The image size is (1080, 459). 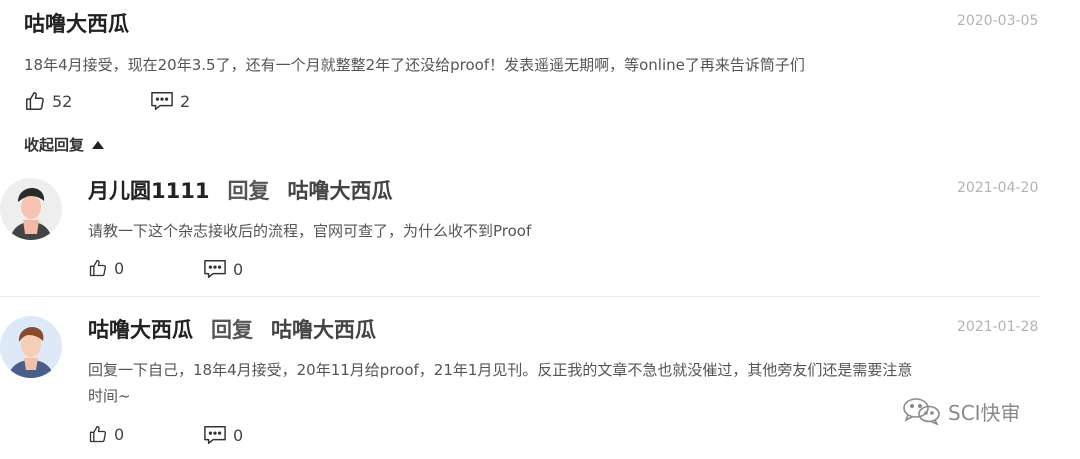 I want to click on reply-username: 月儿圆1111, so click(x=148, y=190).